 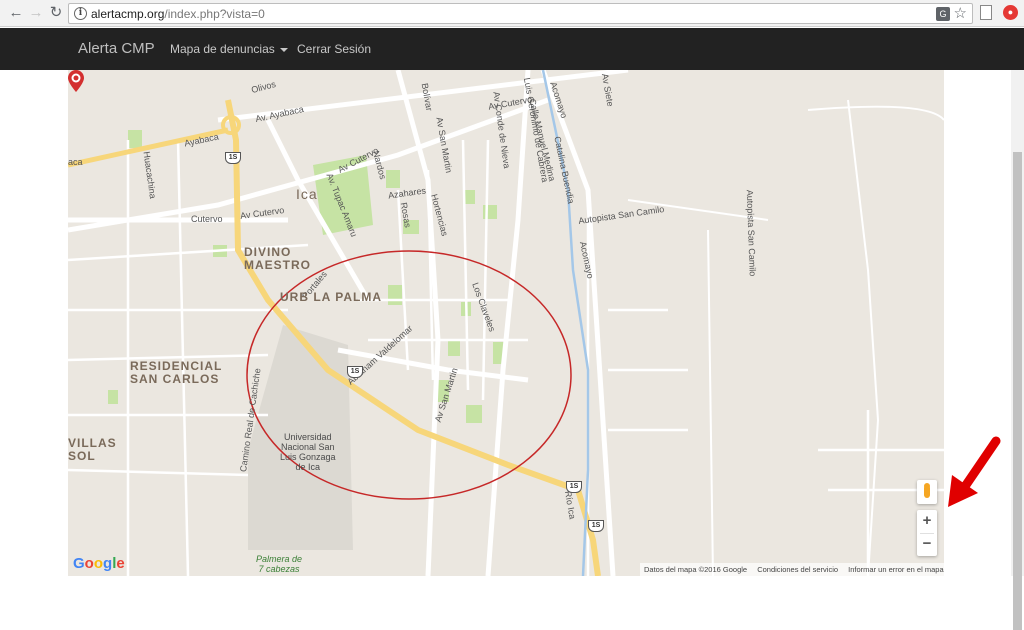 I want to click on back-button: ←, so click(x=16, y=13).